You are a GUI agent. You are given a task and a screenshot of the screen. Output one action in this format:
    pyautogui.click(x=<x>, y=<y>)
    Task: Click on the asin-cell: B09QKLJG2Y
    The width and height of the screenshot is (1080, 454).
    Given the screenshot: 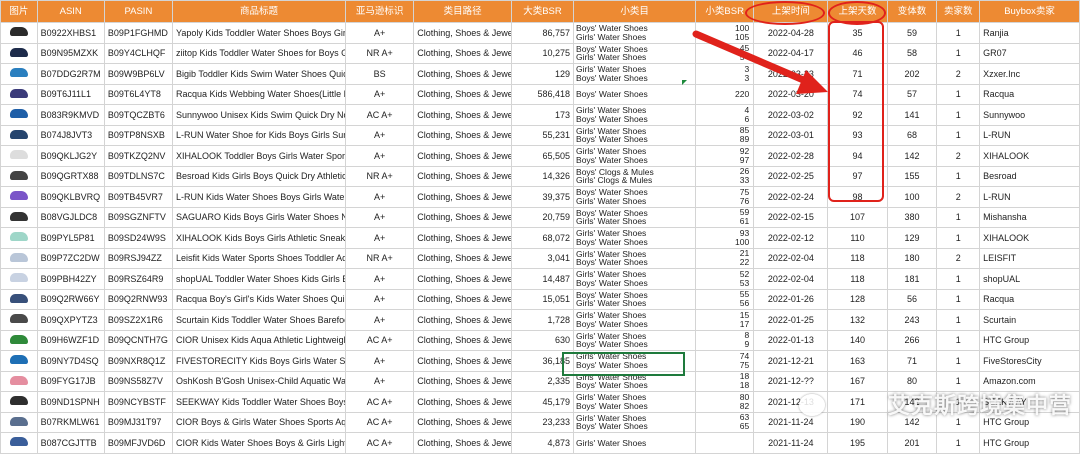 What is the action you would take?
    pyautogui.click(x=70, y=156)
    